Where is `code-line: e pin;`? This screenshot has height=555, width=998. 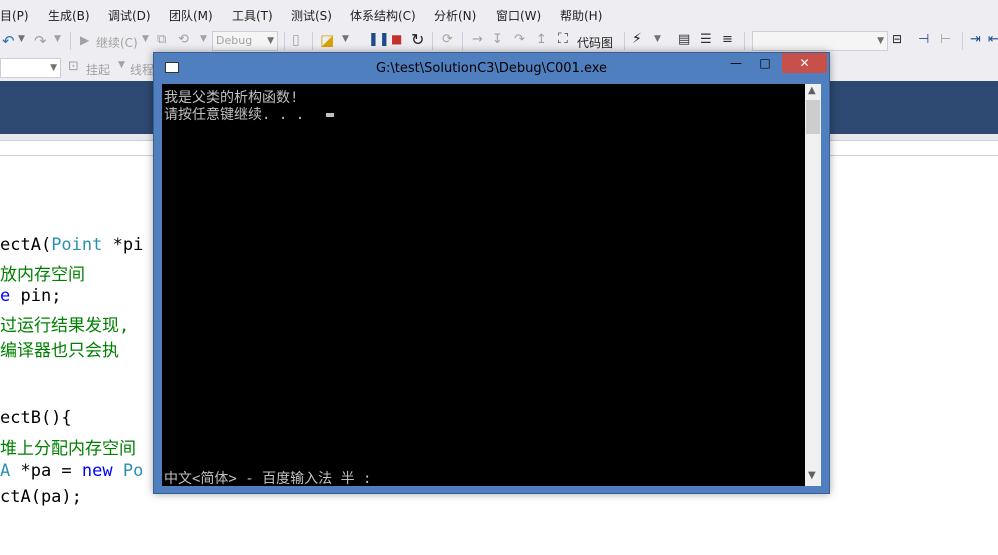
code-line: e pin; is located at coordinates (30, 296).